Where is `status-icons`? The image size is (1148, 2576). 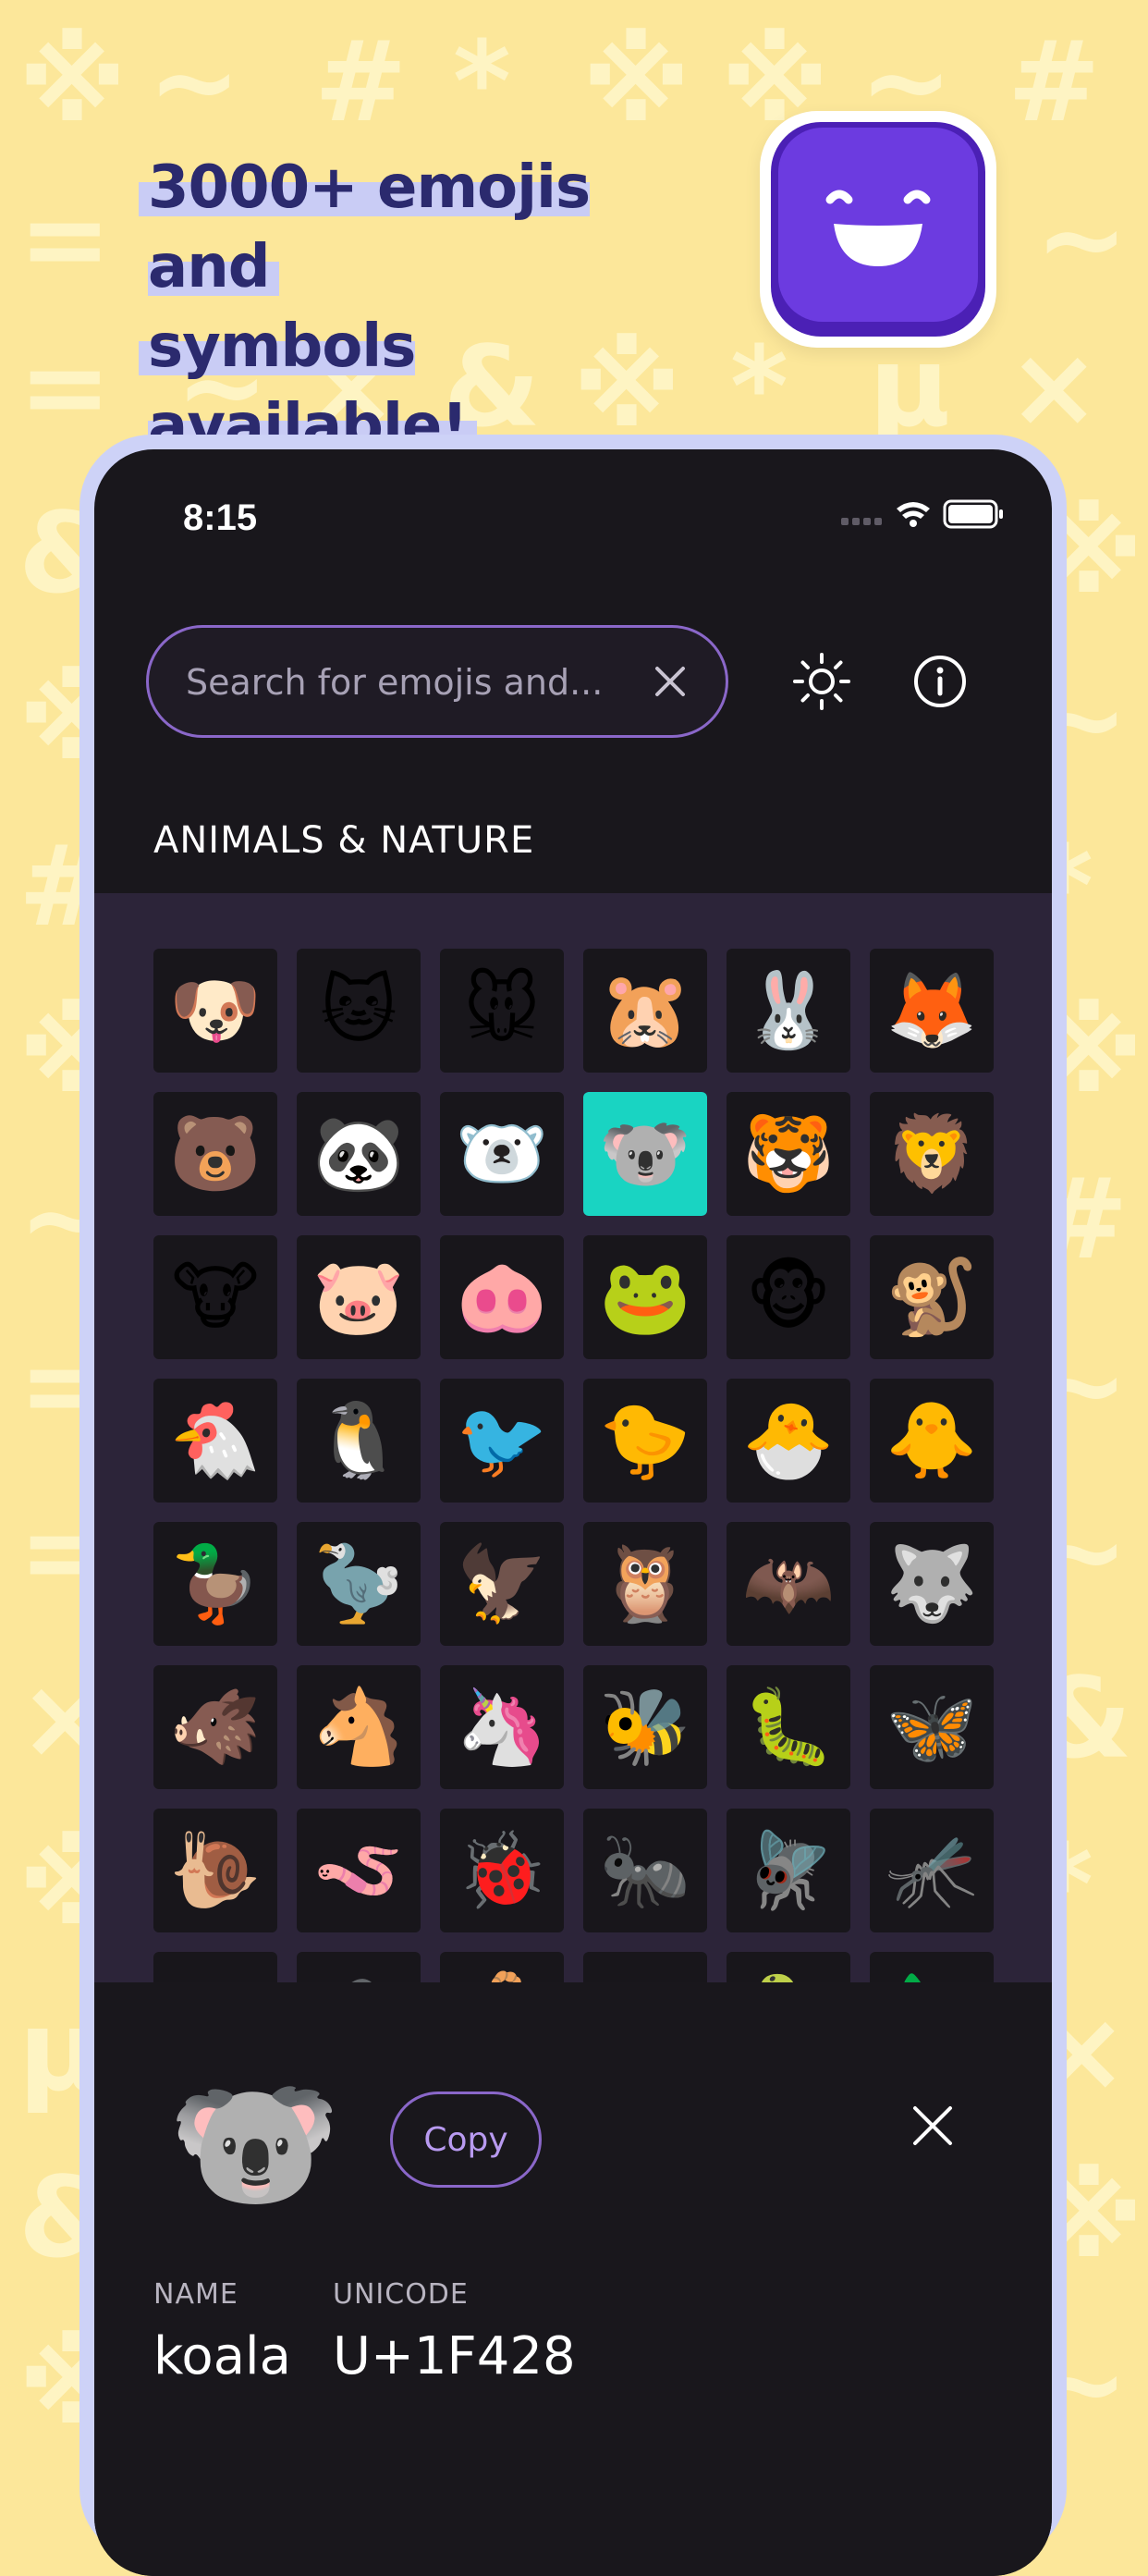
status-icons is located at coordinates (925, 514).